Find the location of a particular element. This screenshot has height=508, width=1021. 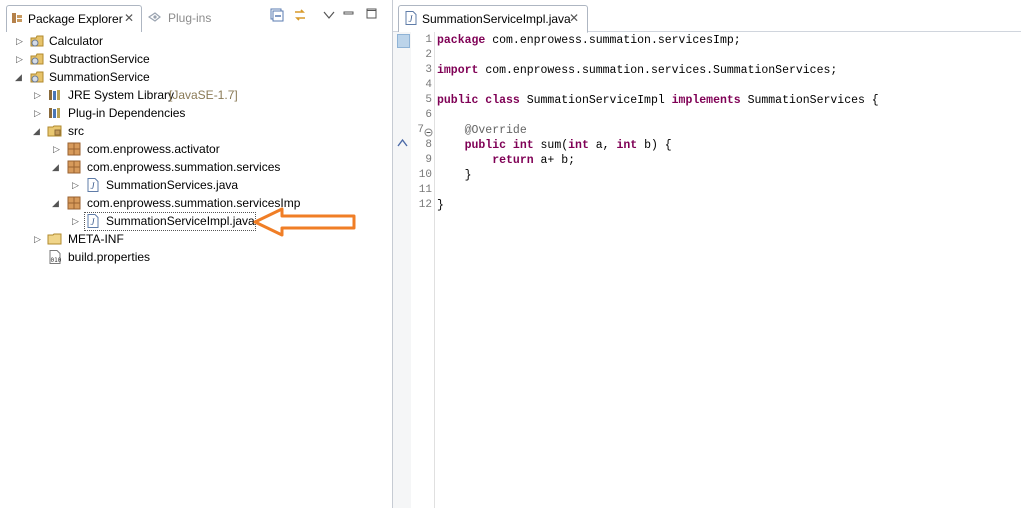

code-line-9: return a+ b; is located at coordinates (506, 160).